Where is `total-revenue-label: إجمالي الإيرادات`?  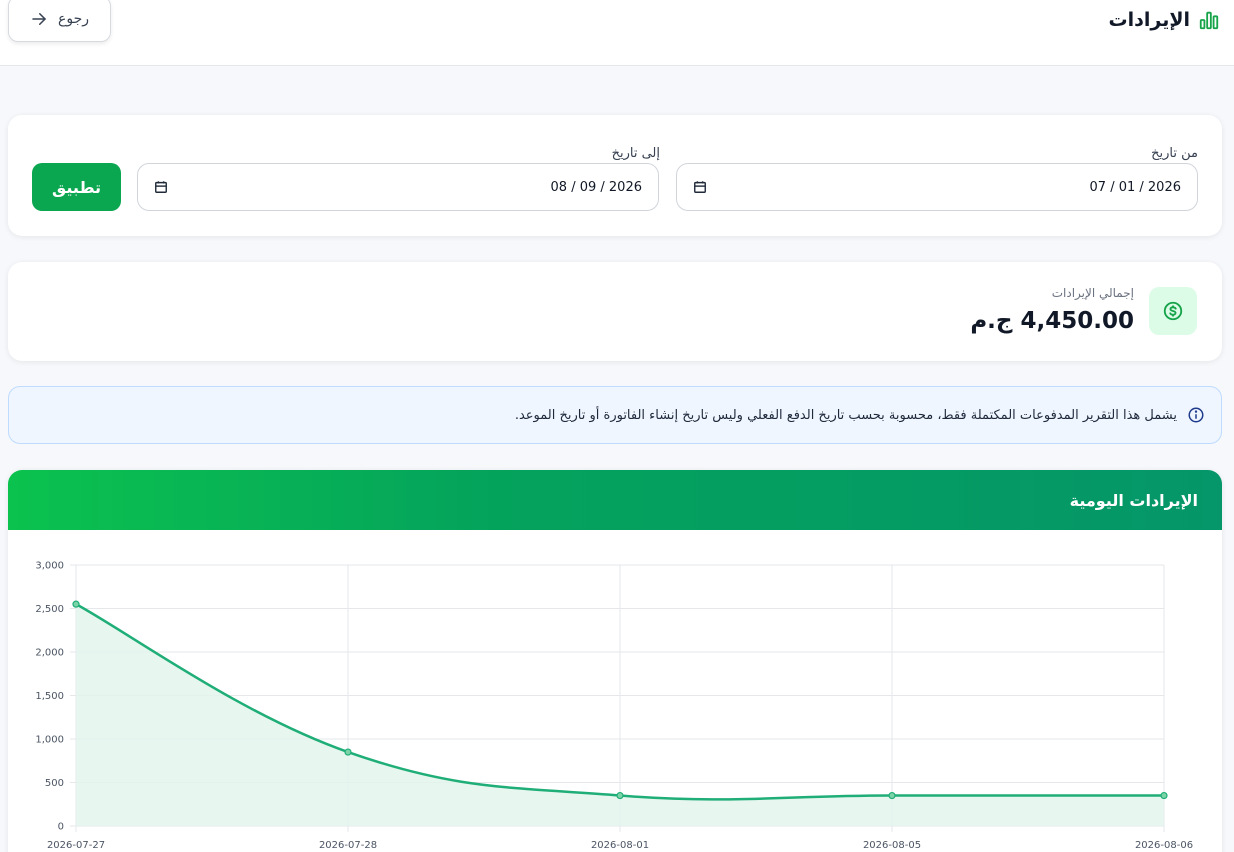
total-revenue-label: إجمالي الإيرادات is located at coordinates (1092, 293).